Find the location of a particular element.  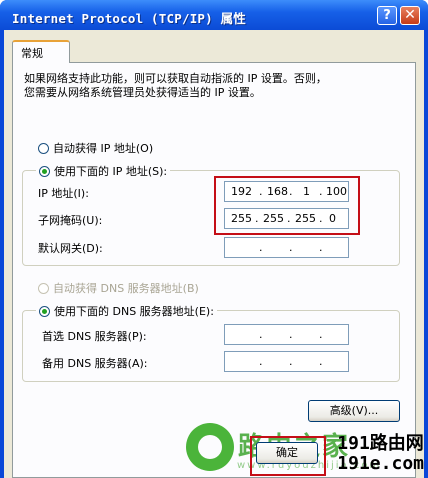

title-bar: Internet Protocol (TCP/IP) 属性 ? ✕ is located at coordinates (214, 15).